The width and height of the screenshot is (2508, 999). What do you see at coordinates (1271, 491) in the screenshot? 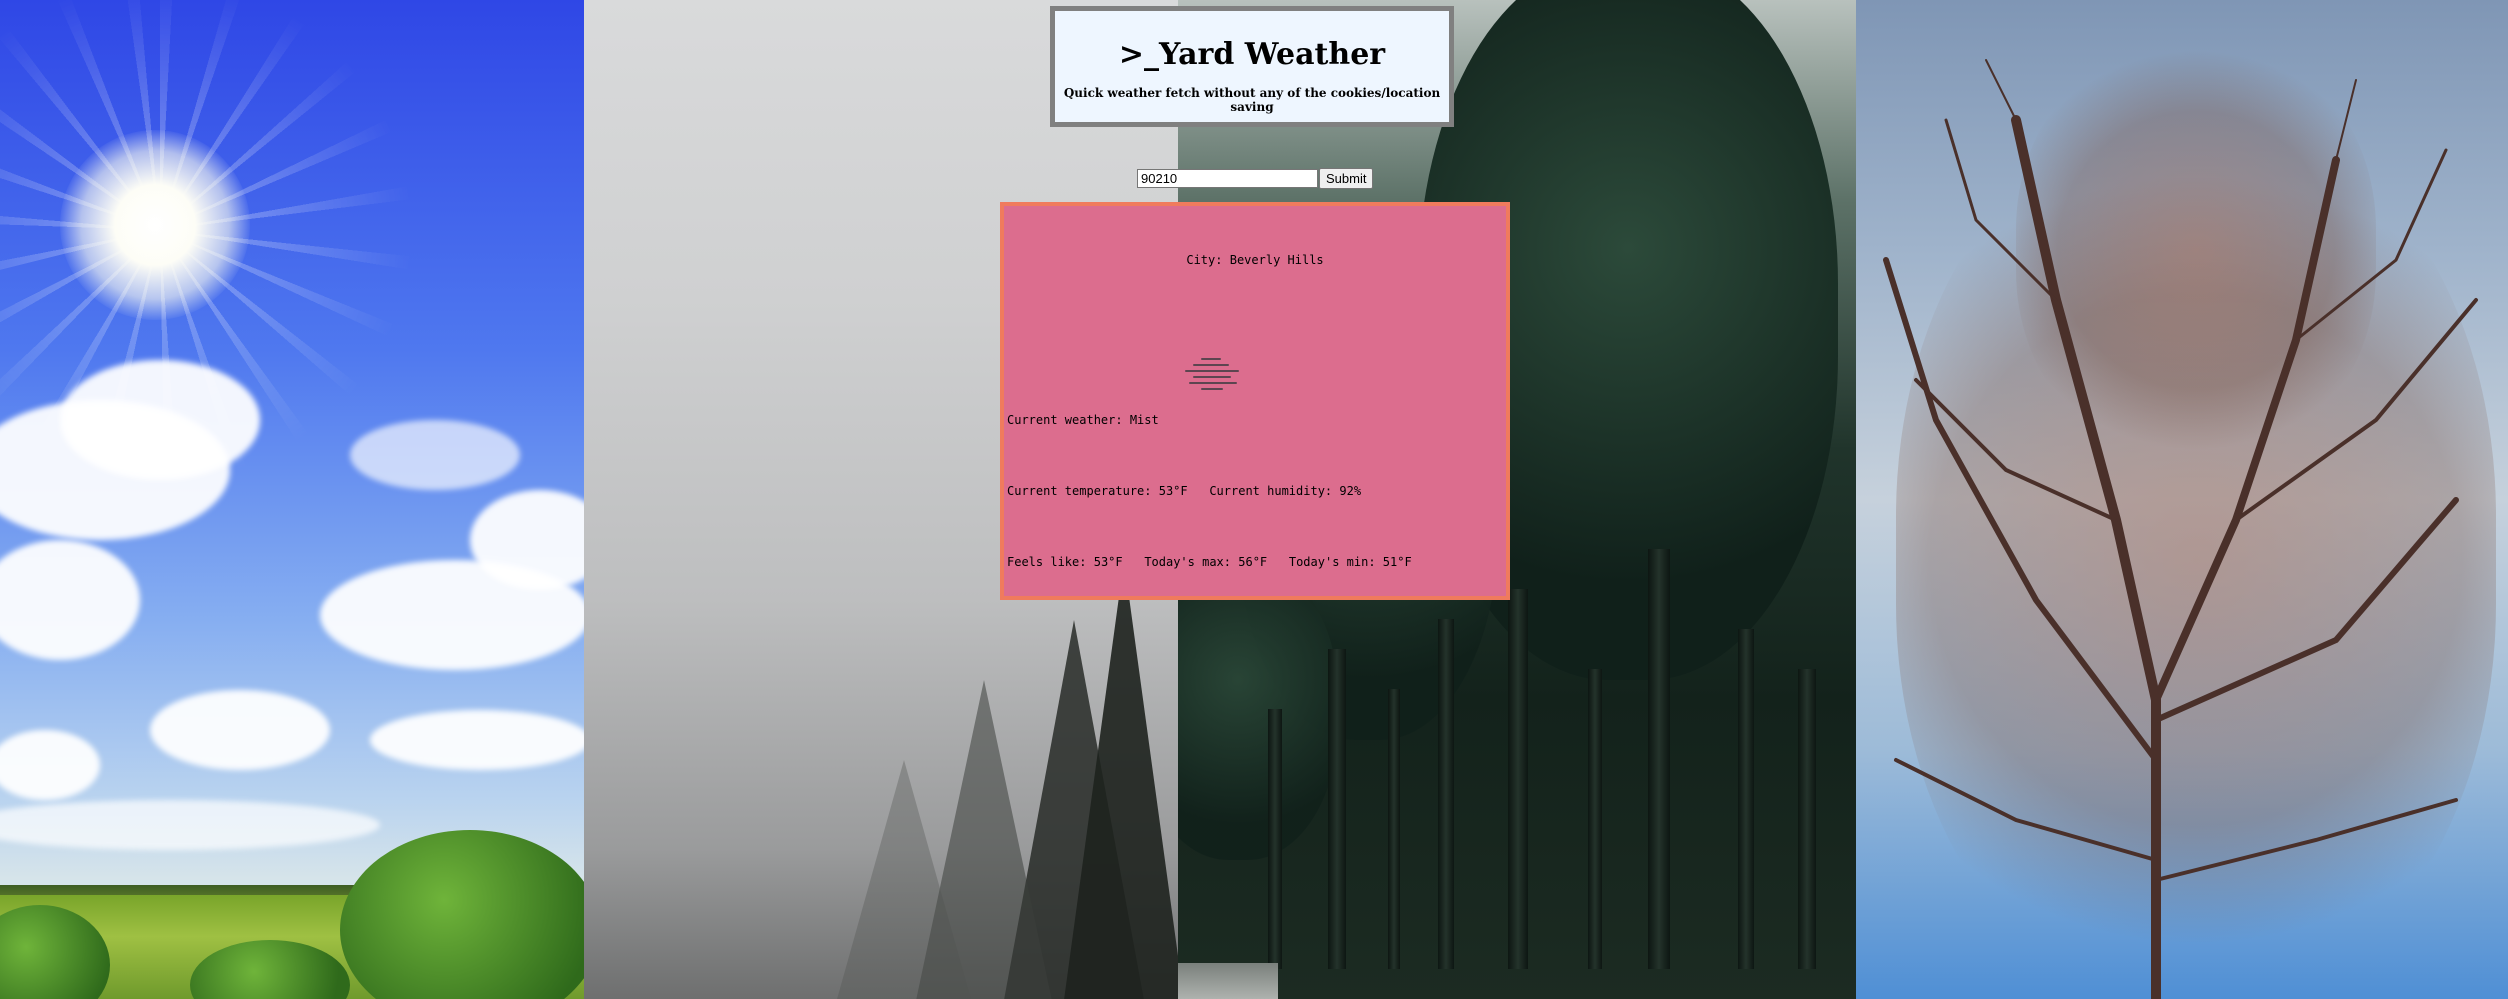
I see `humidity-label: Current humidity:` at bounding box center [1271, 491].